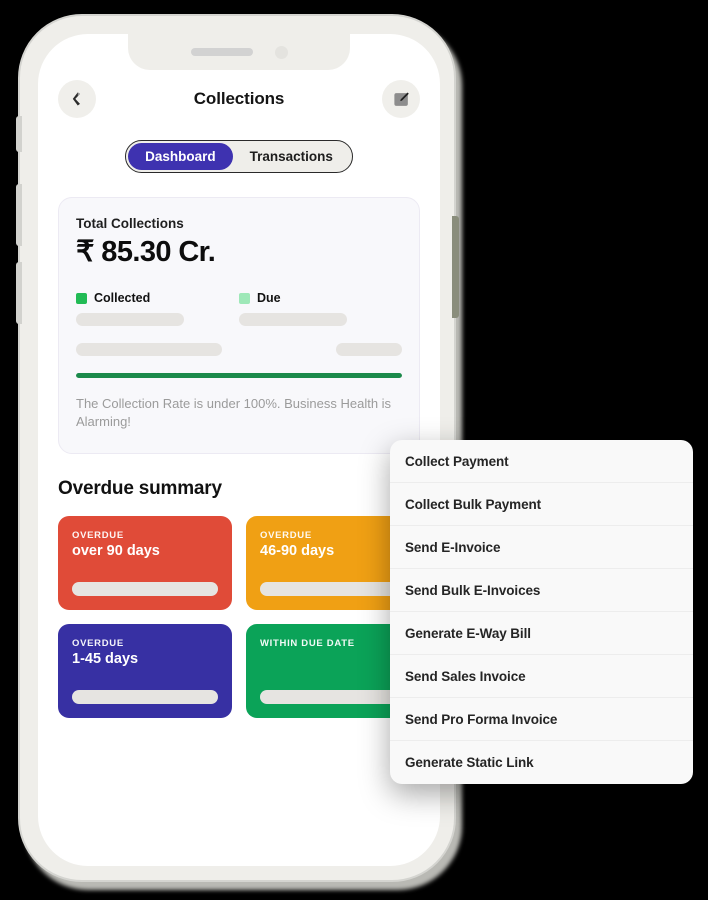 The height and width of the screenshot is (900, 708). I want to click on collection-rate-progress, so click(239, 375).